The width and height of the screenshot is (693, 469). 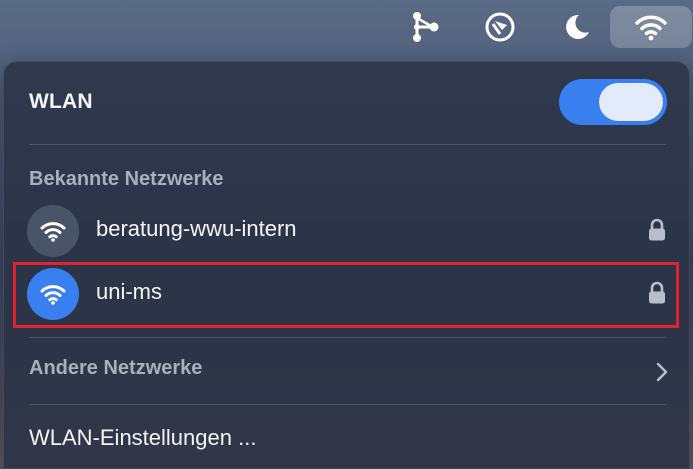 What do you see at coordinates (346, 291) in the screenshot?
I see `network-row-uni-ms: uni-ms` at bounding box center [346, 291].